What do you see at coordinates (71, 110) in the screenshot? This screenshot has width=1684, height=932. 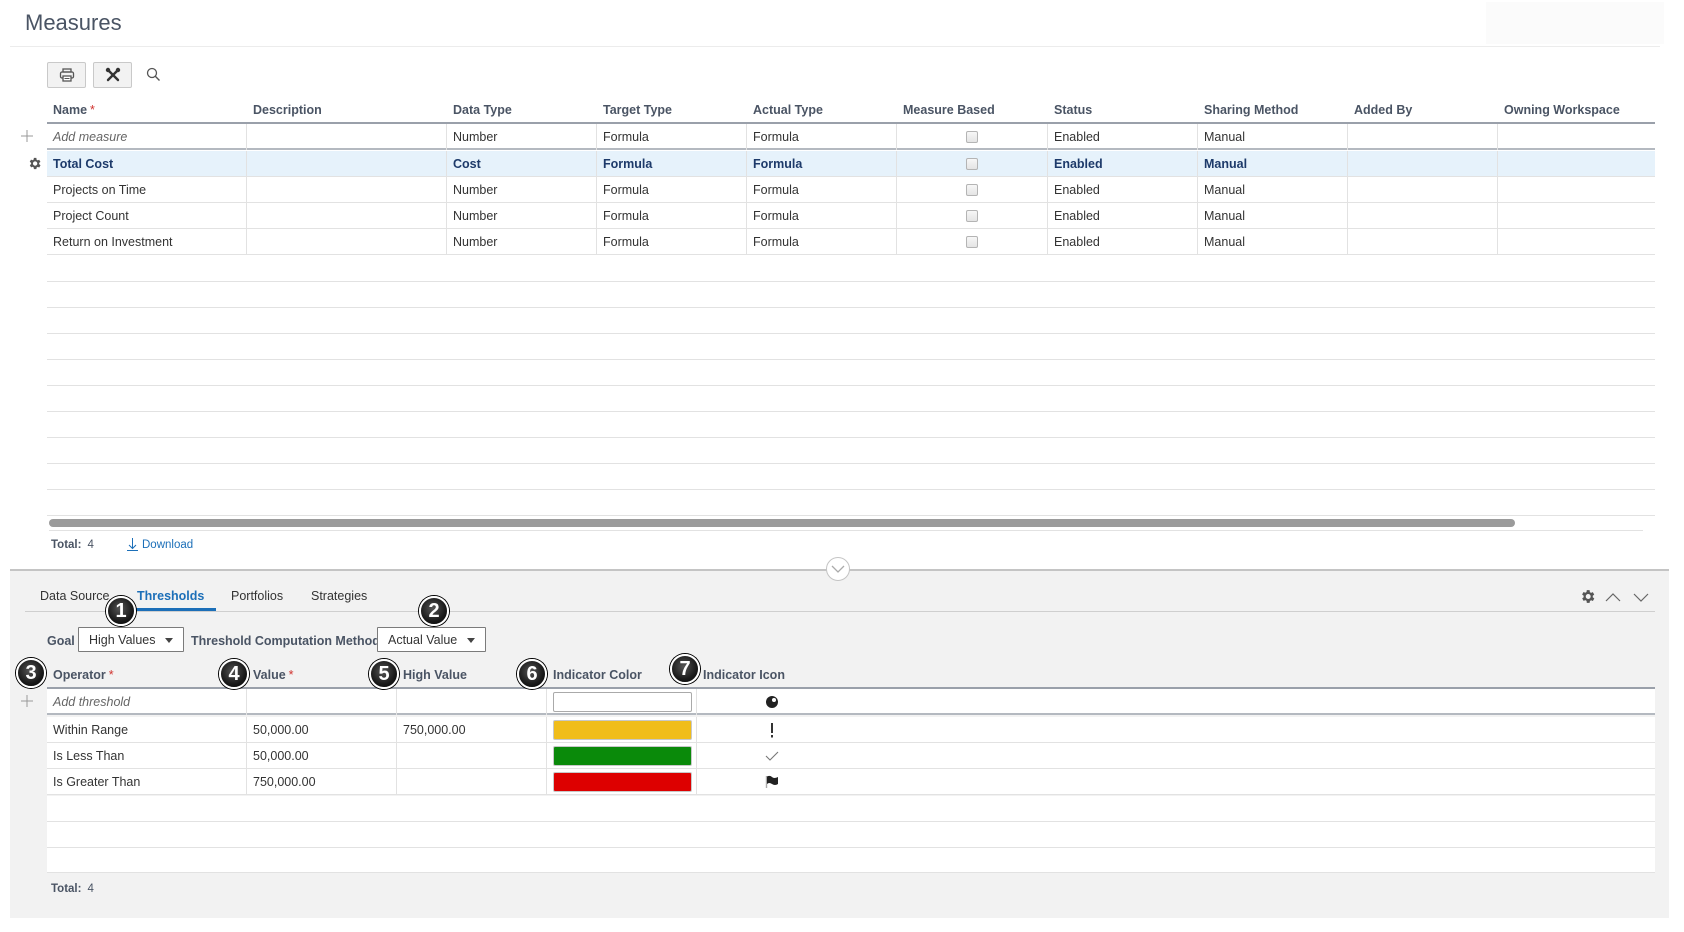 I see `column-header-name: Name *` at bounding box center [71, 110].